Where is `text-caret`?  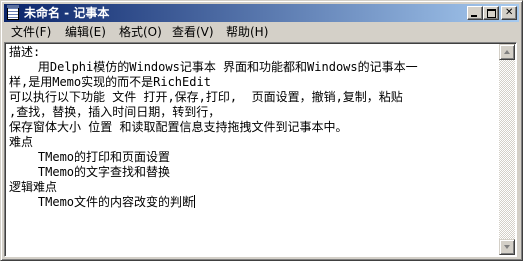 text-caret is located at coordinates (195, 201).